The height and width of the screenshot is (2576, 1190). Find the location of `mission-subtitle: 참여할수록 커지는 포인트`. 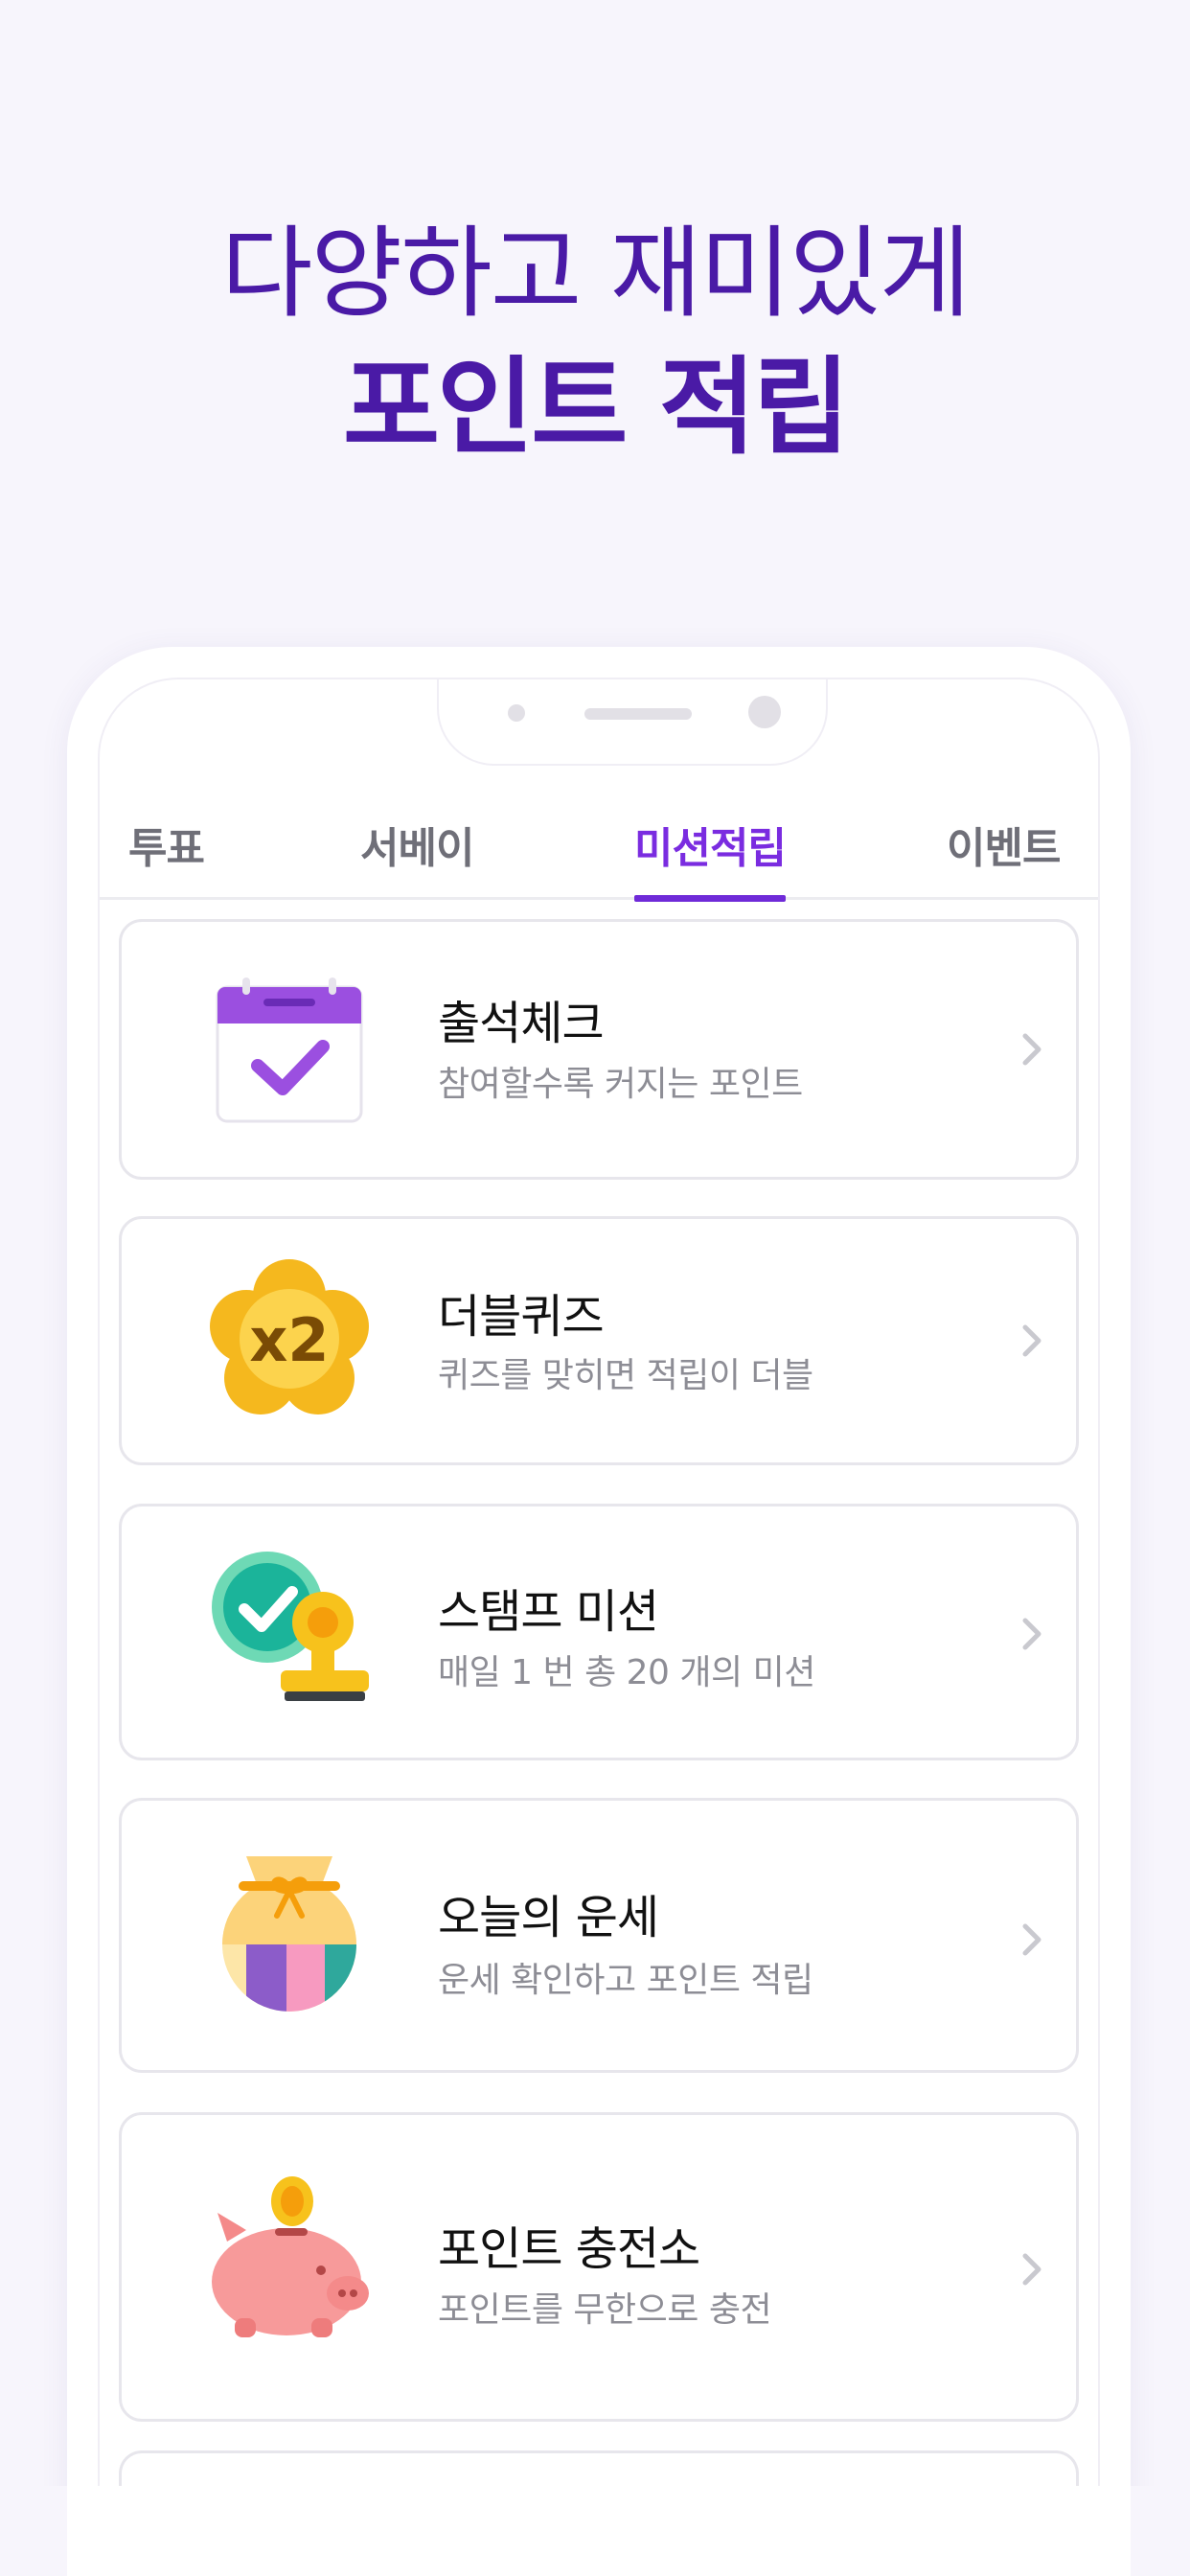

mission-subtitle: 참여할수록 커지는 포인트 is located at coordinates (621, 1084).